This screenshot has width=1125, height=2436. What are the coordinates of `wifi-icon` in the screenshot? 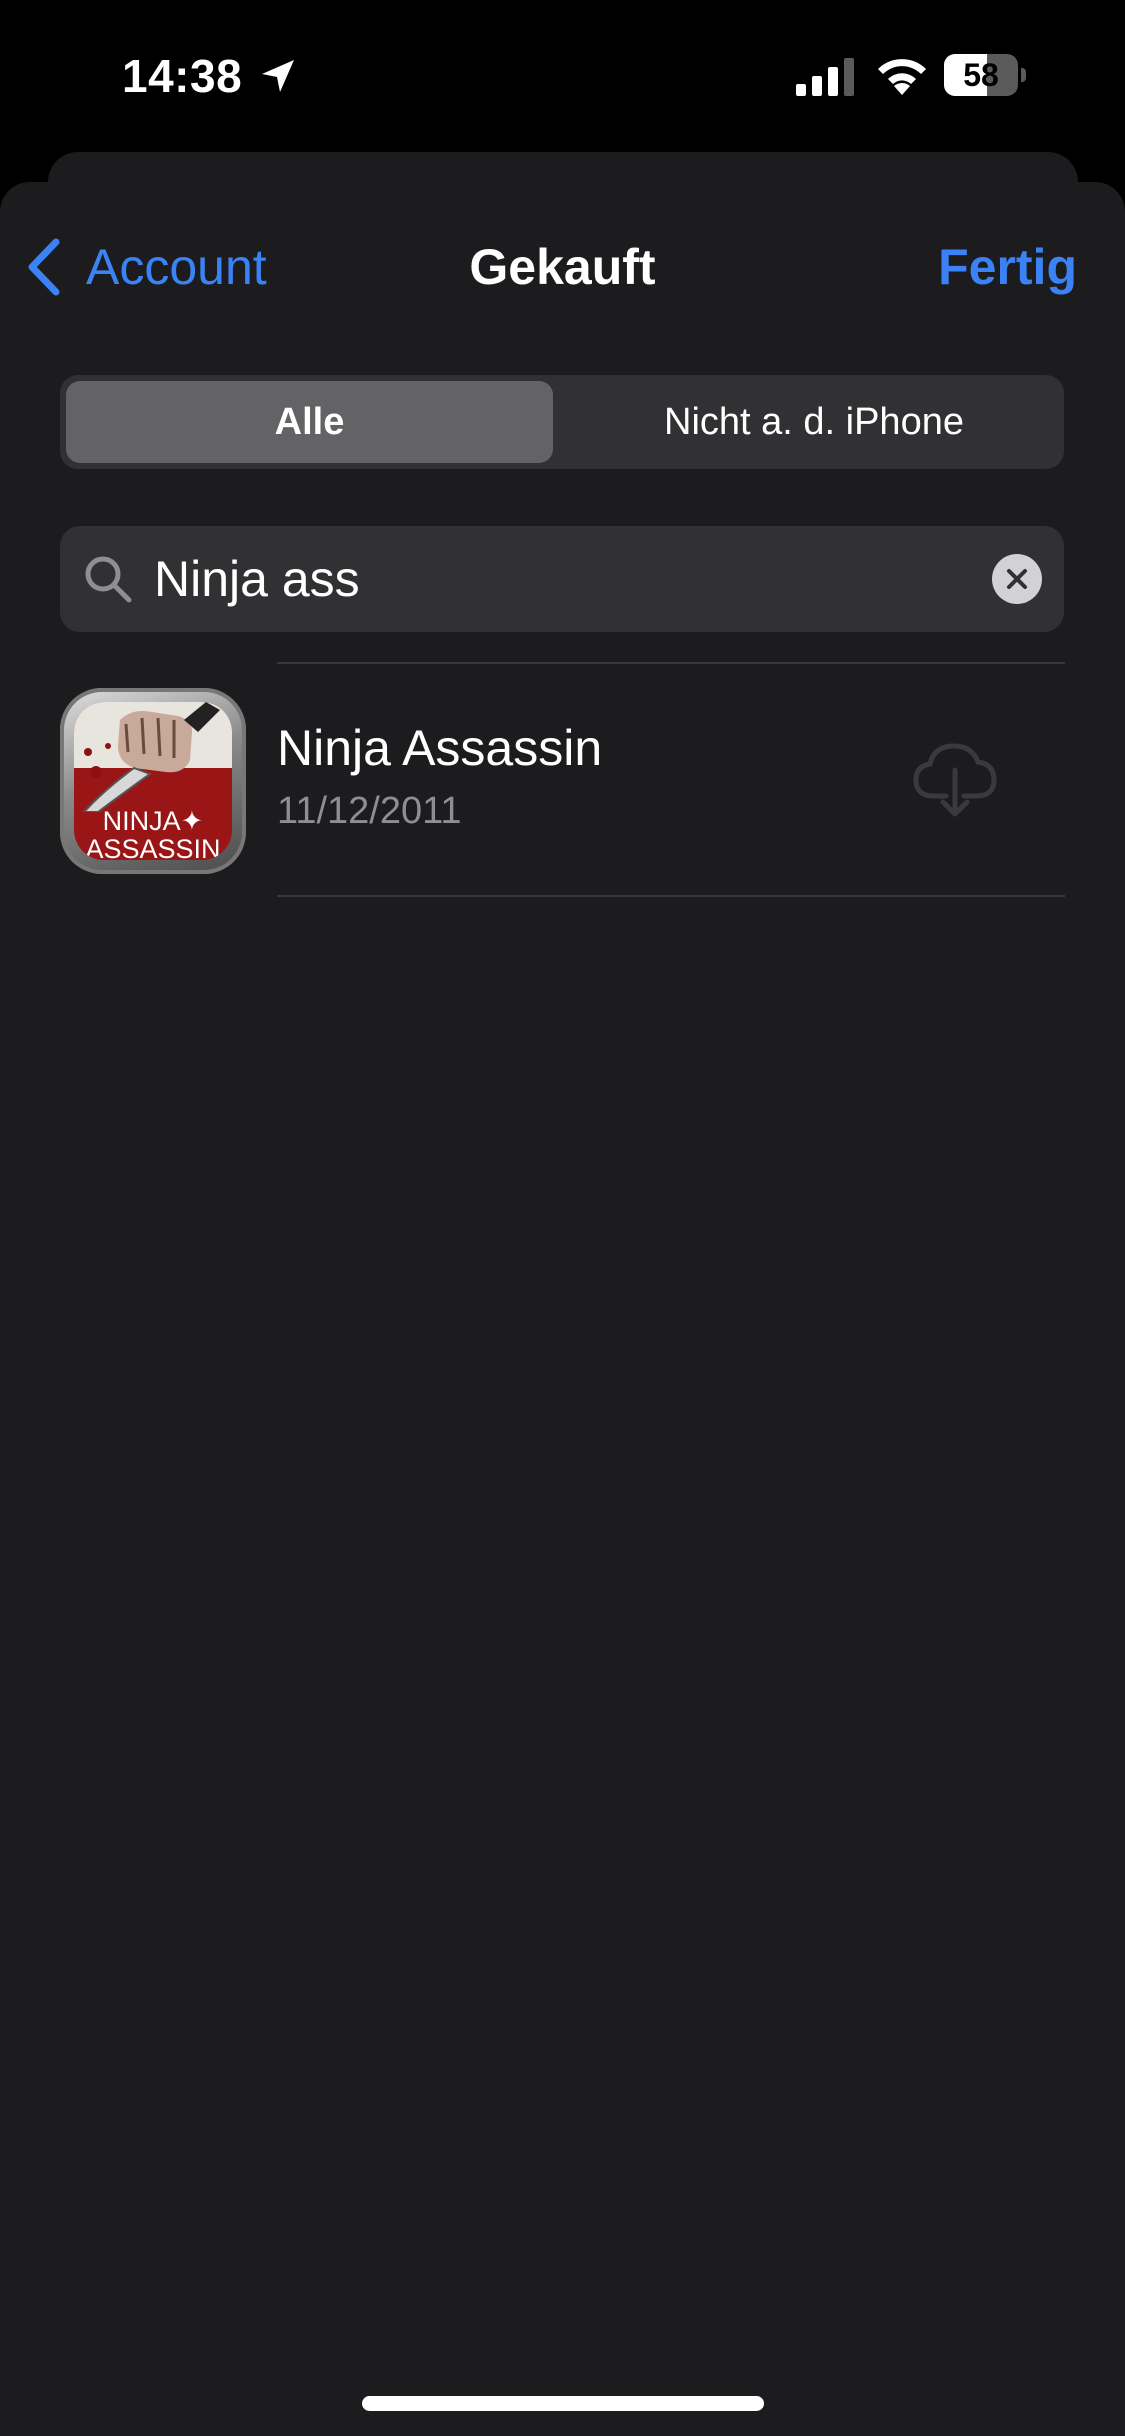 It's located at (902, 77).